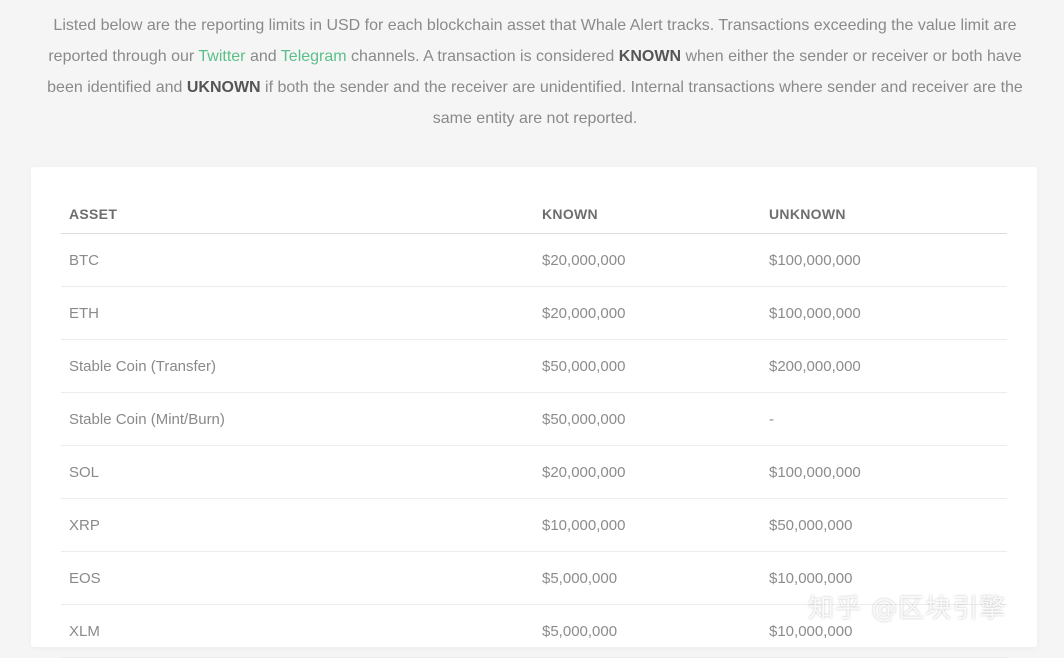 This screenshot has height=658, width=1064. Describe the element at coordinates (314, 56) in the screenshot. I see `telegram-link: Telegram` at that location.